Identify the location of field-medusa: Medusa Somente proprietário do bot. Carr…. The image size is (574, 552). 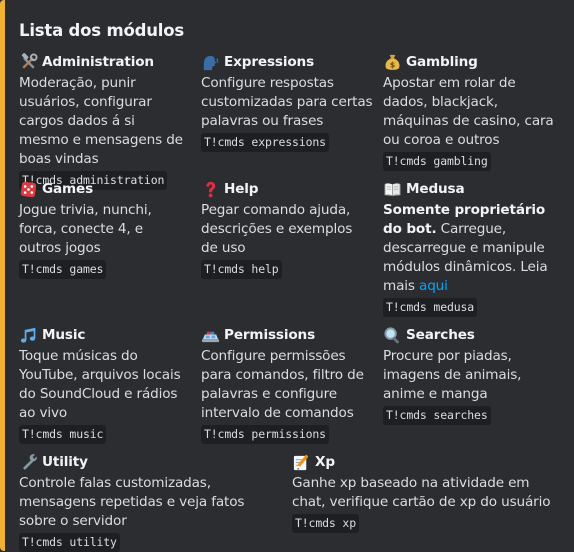
(469, 248).